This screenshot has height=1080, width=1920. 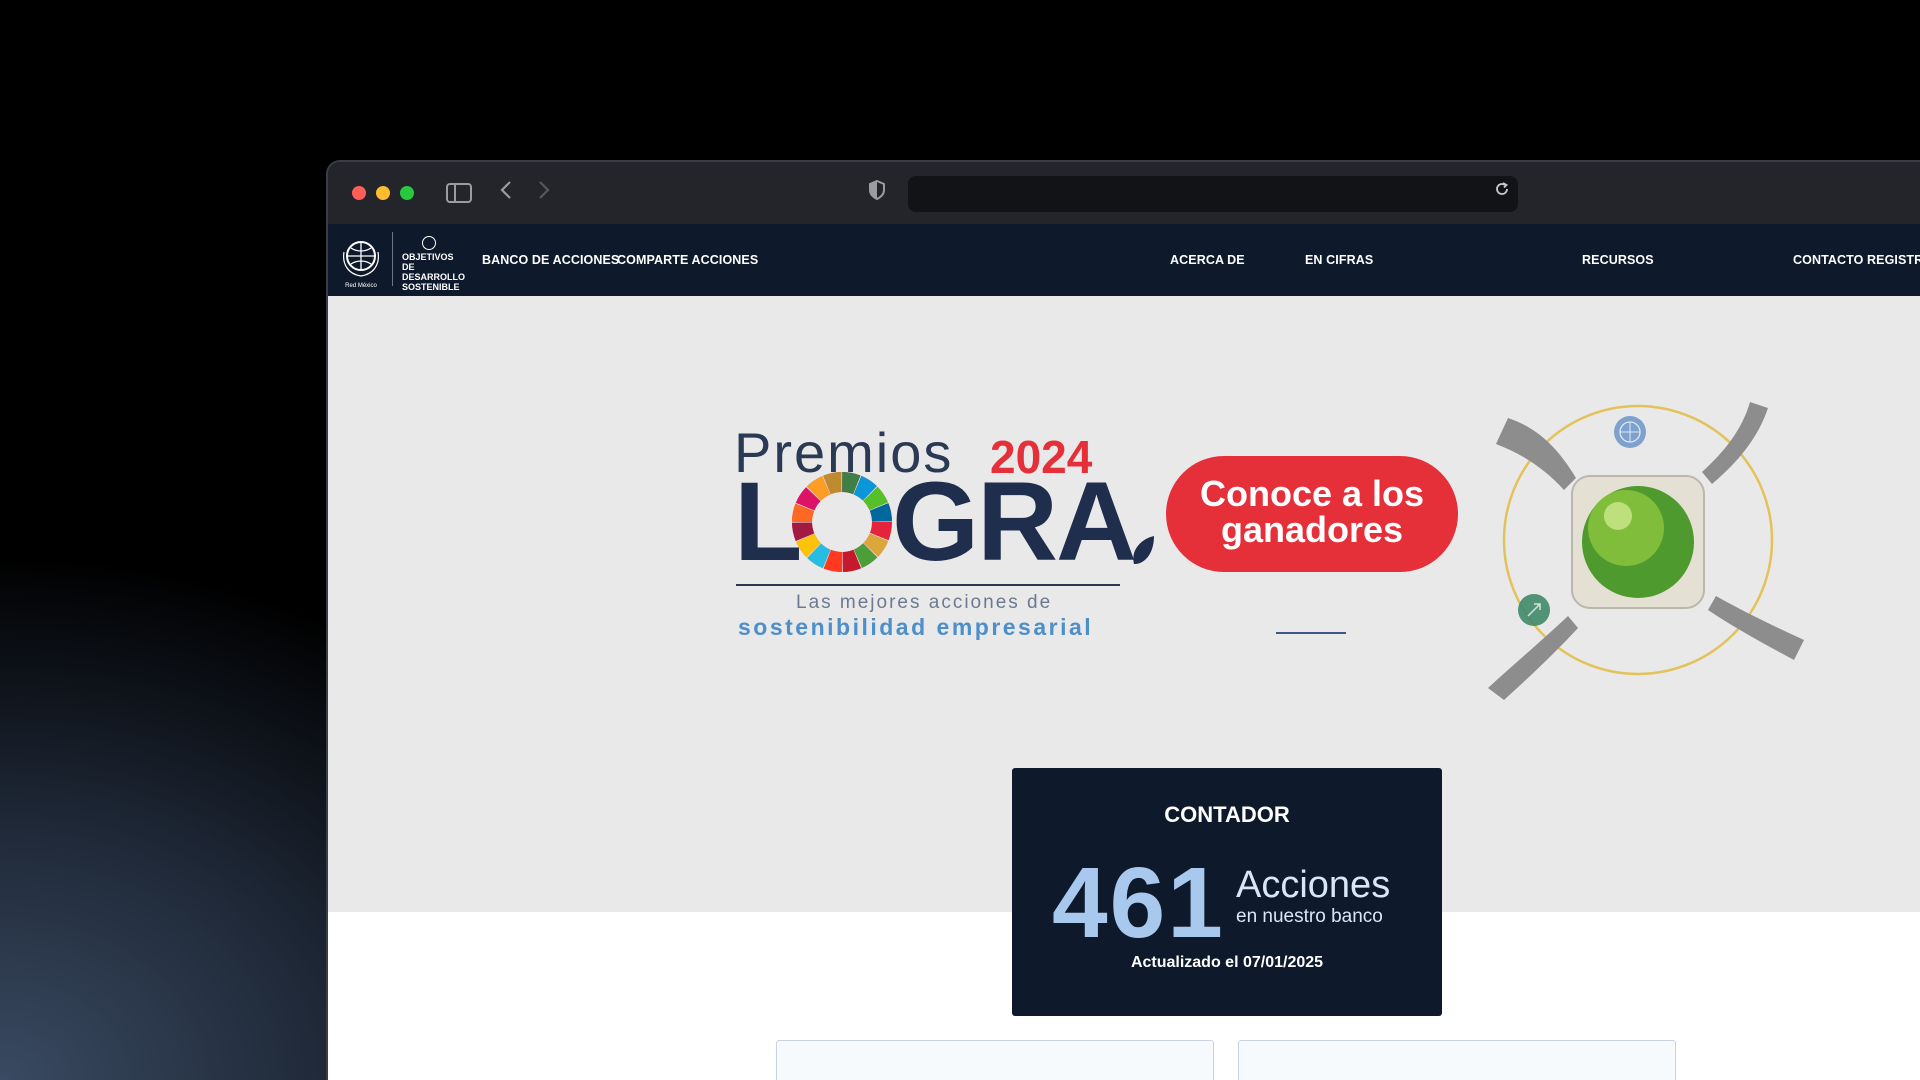 I want to click on svg-text: L, so click(x=767, y=520).